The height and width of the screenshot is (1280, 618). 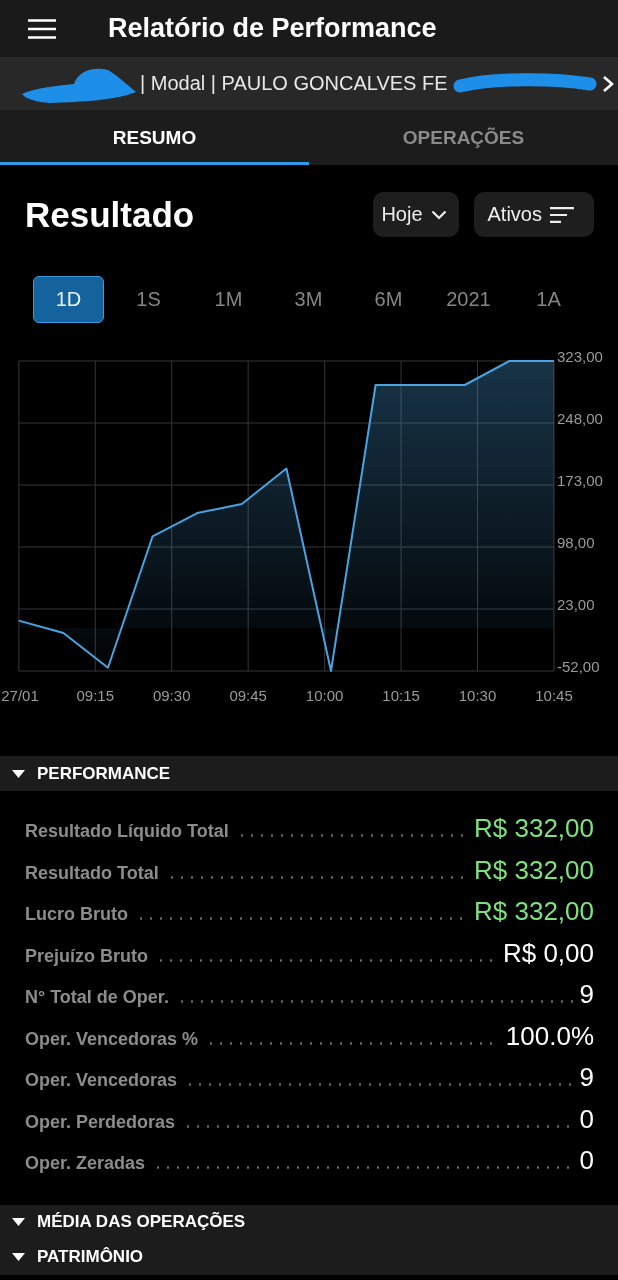 I want to click on section-header: PATRIMÔNIO, so click(x=309, y=1257).